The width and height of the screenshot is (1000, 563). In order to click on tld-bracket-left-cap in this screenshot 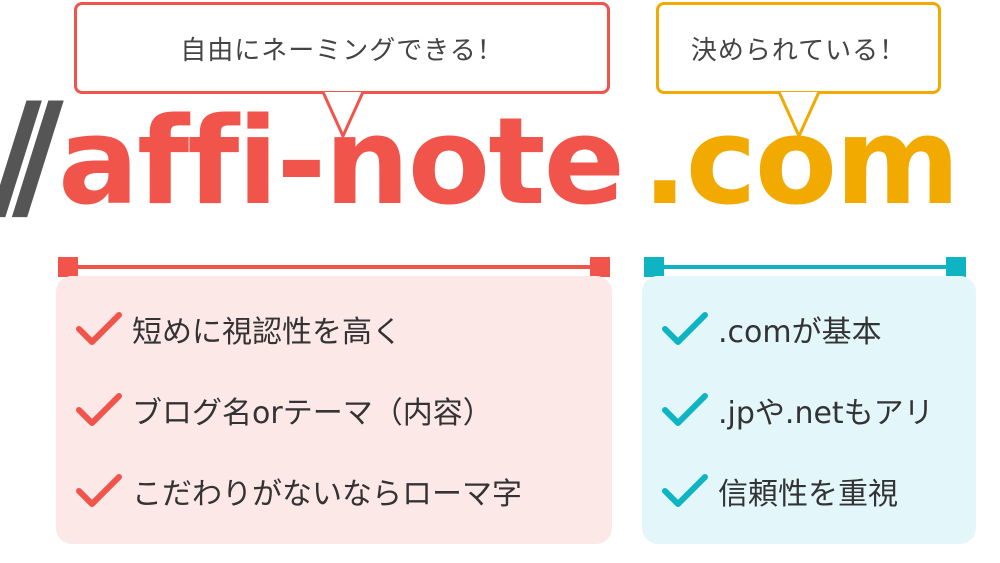, I will do `click(654, 267)`.